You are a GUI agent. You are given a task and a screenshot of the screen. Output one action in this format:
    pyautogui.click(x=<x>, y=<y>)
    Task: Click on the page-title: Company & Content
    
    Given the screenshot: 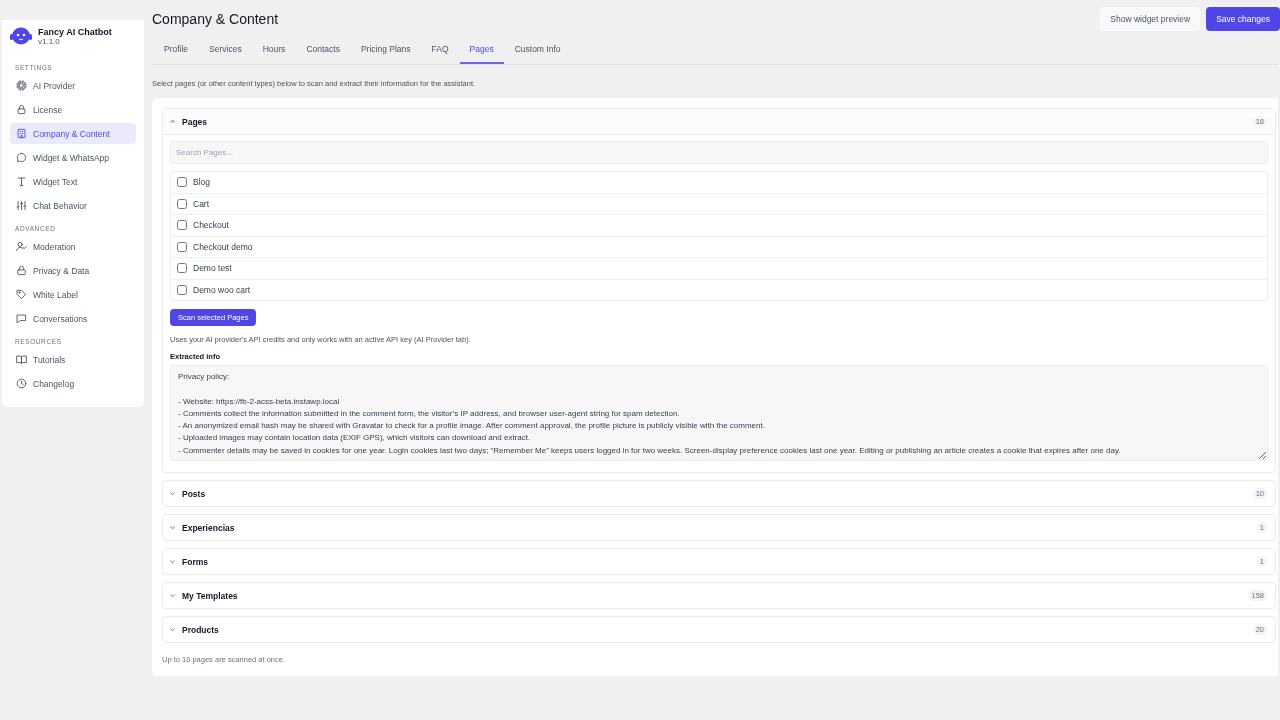 What is the action you would take?
    pyautogui.click(x=215, y=19)
    